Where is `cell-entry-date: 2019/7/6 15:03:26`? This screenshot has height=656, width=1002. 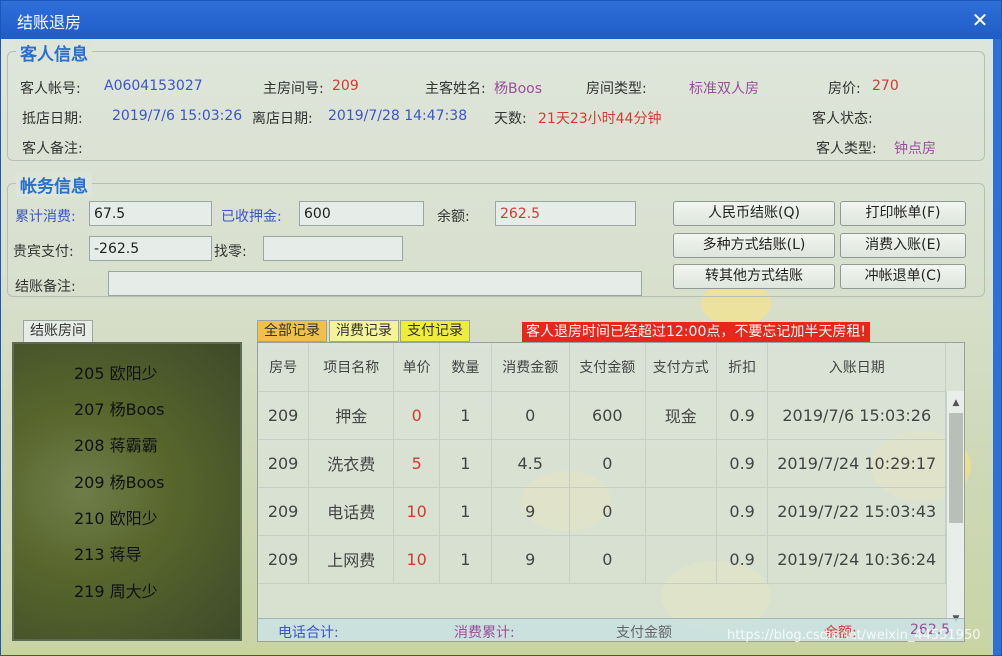
cell-entry-date: 2019/7/6 15:03:26 is located at coordinates (856, 415).